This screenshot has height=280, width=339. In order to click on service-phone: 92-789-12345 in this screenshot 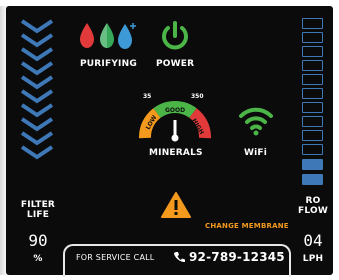, I will do `click(237, 257)`.